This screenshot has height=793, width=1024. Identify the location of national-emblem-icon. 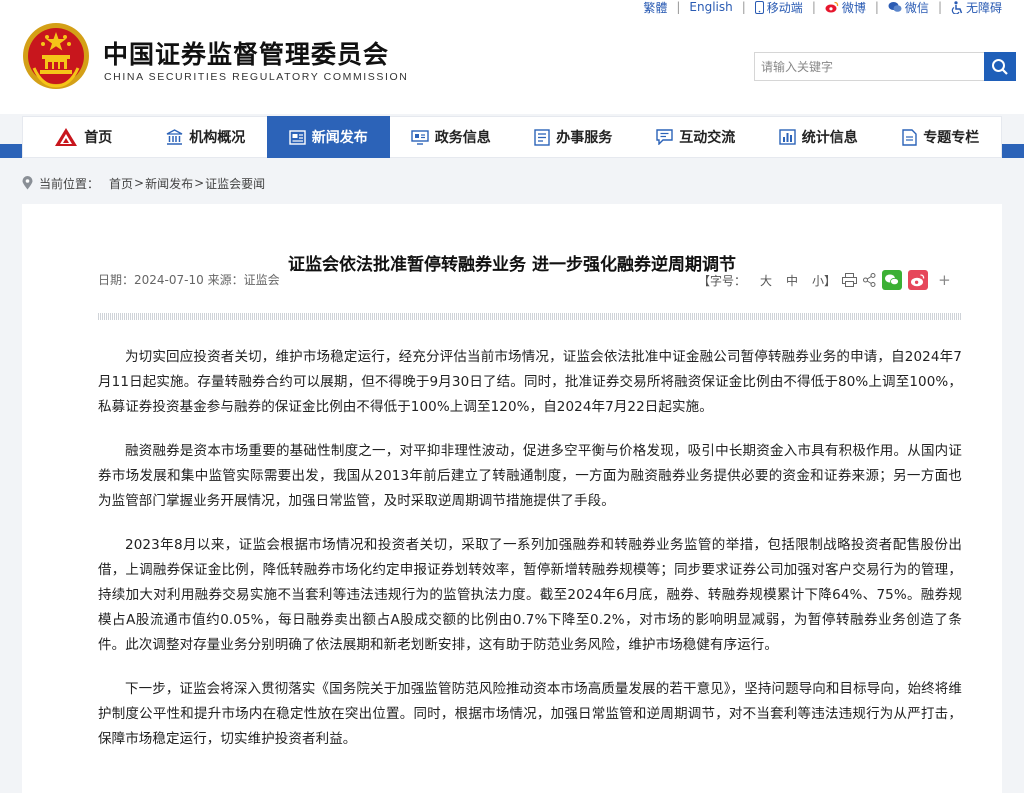
(56, 56).